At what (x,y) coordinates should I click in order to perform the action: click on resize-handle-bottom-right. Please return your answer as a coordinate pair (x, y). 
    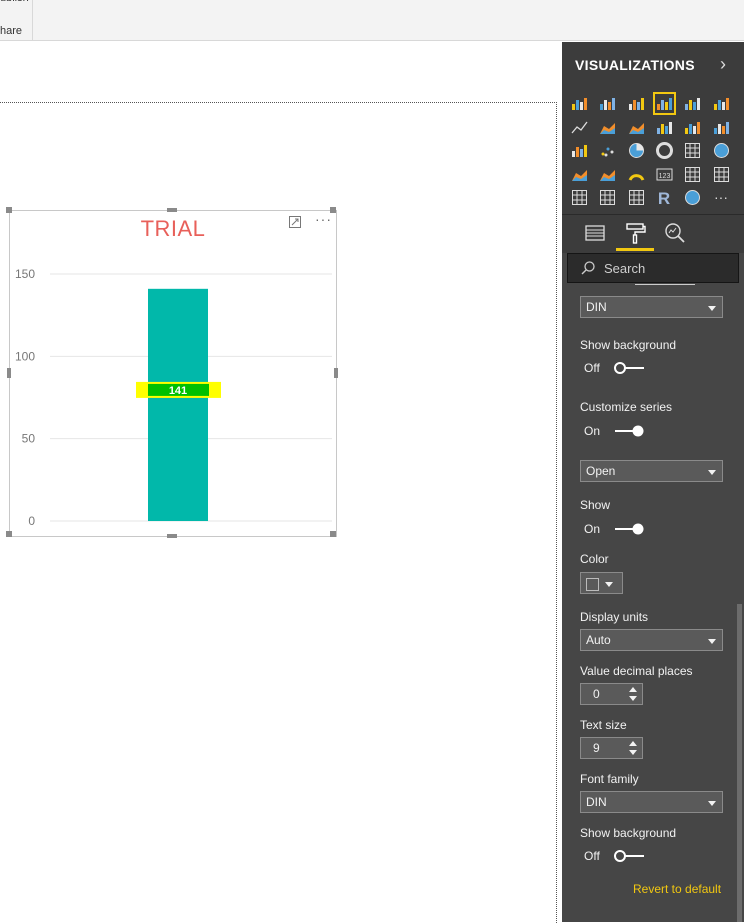
    Looking at the image, I should click on (333, 534).